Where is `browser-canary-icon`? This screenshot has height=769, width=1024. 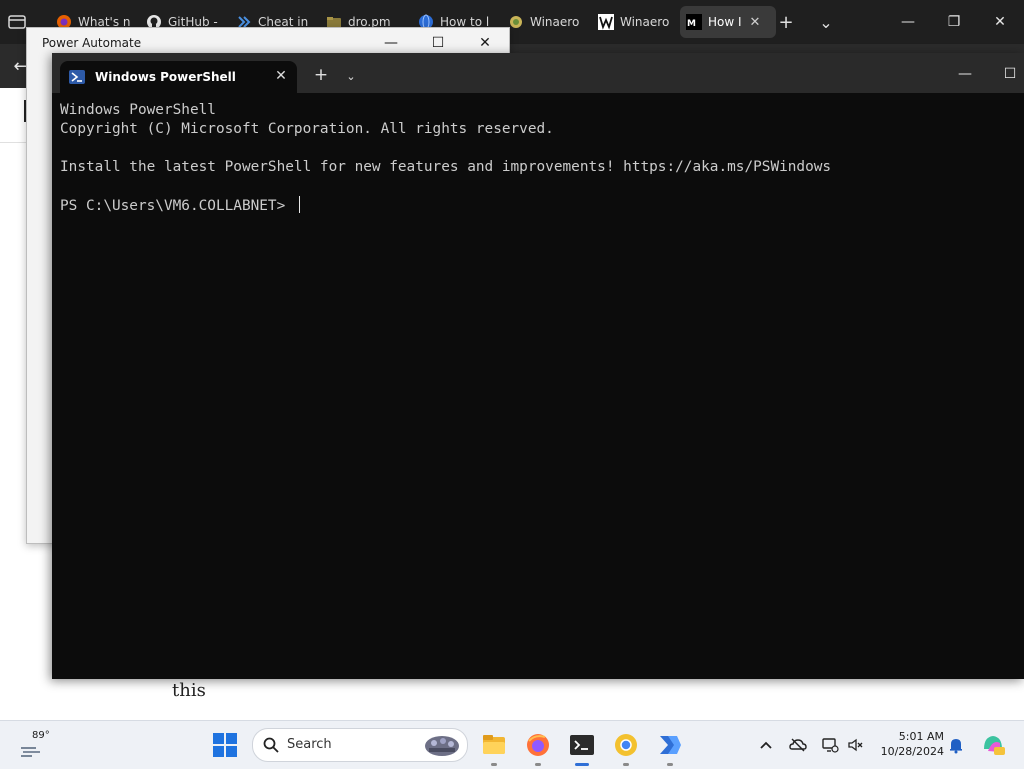 browser-canary-icon is located at coordinates (626, 745).